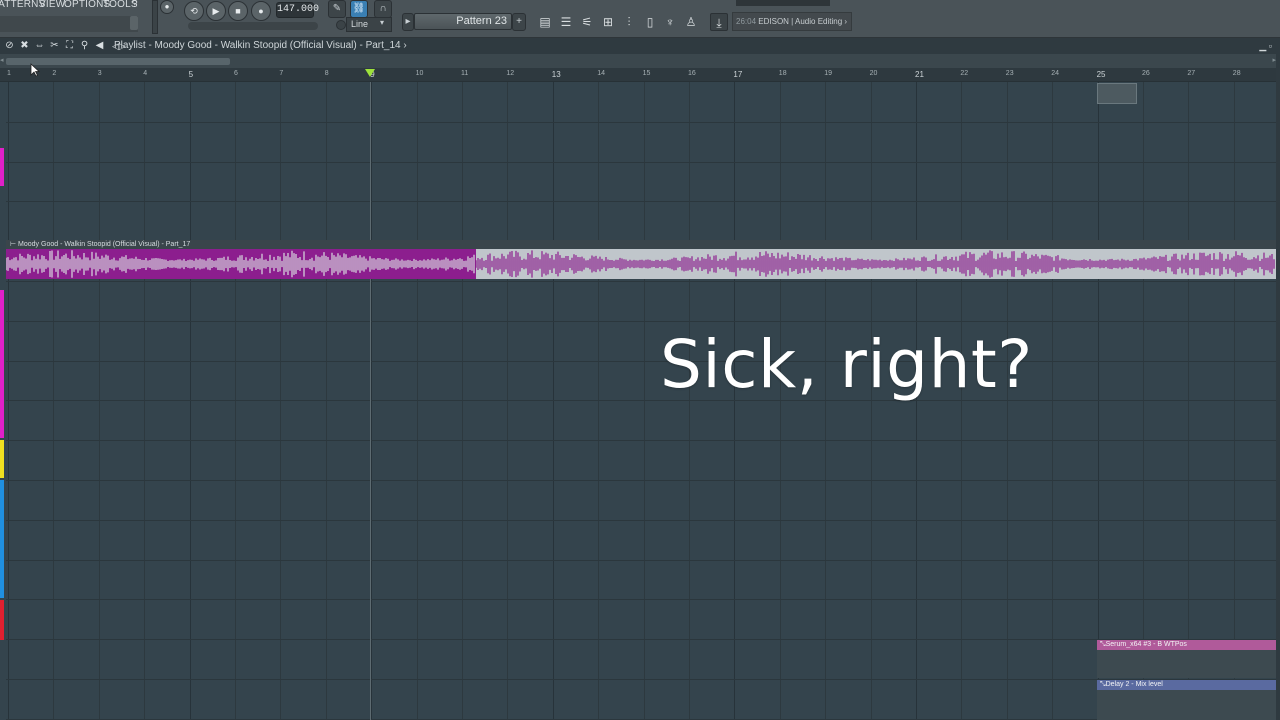 This screenshot has width=1280, height=720. What do you see at coordinates (1009, 73) in the screenshot?
I see `ruler-bar-number: 23` at bounding box center [1009, 73].